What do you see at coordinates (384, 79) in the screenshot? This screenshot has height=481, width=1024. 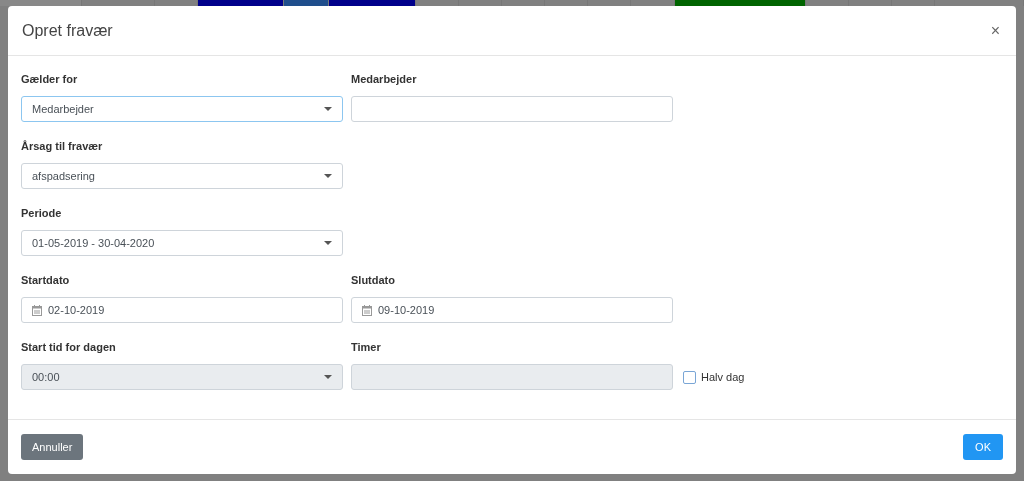 I see `field-label: Medarbejder` at bounding box center [384, 79].